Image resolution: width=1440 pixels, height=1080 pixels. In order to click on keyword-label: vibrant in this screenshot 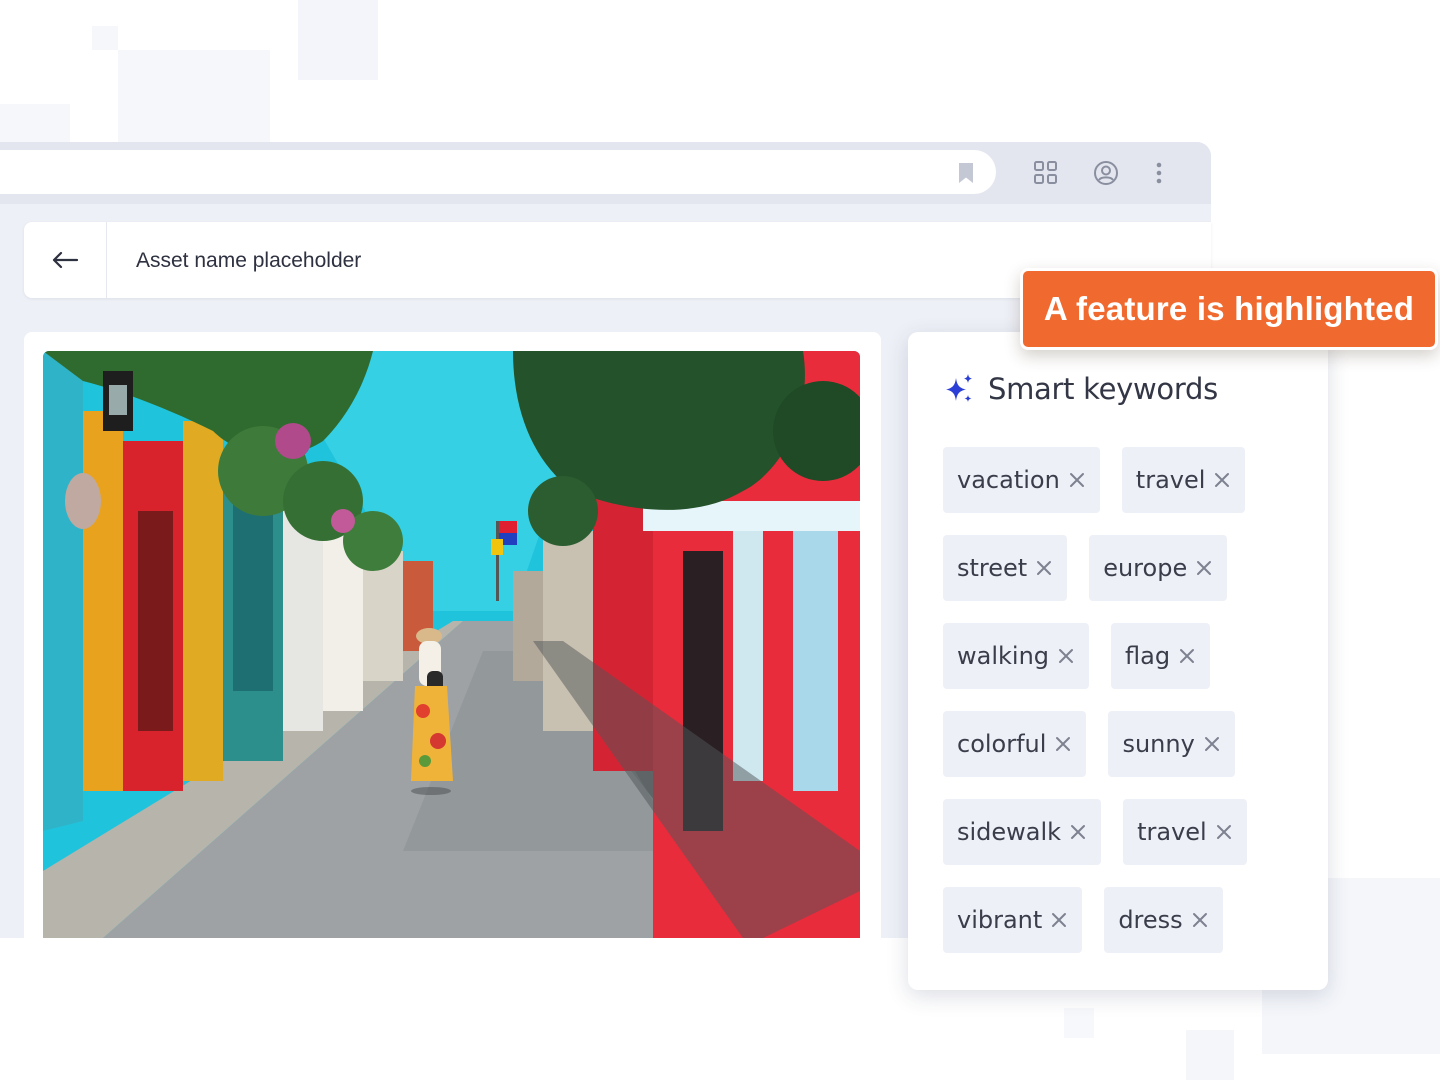, I will do `click(1000, 920)`.